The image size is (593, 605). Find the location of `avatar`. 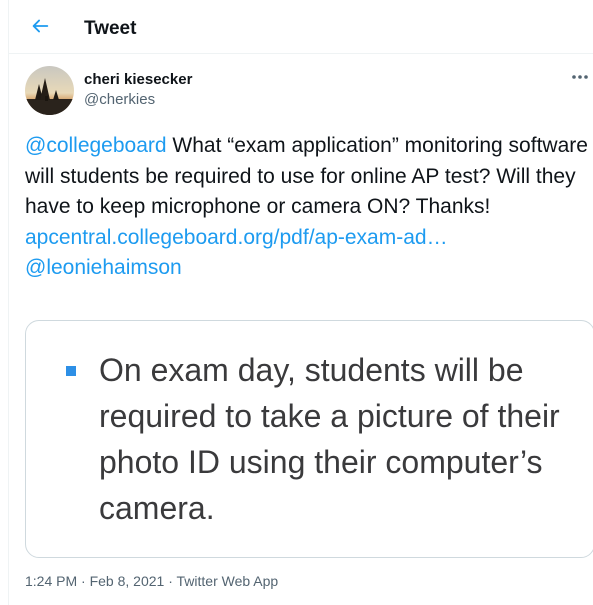

avatar is located at coordinates (49, 90).